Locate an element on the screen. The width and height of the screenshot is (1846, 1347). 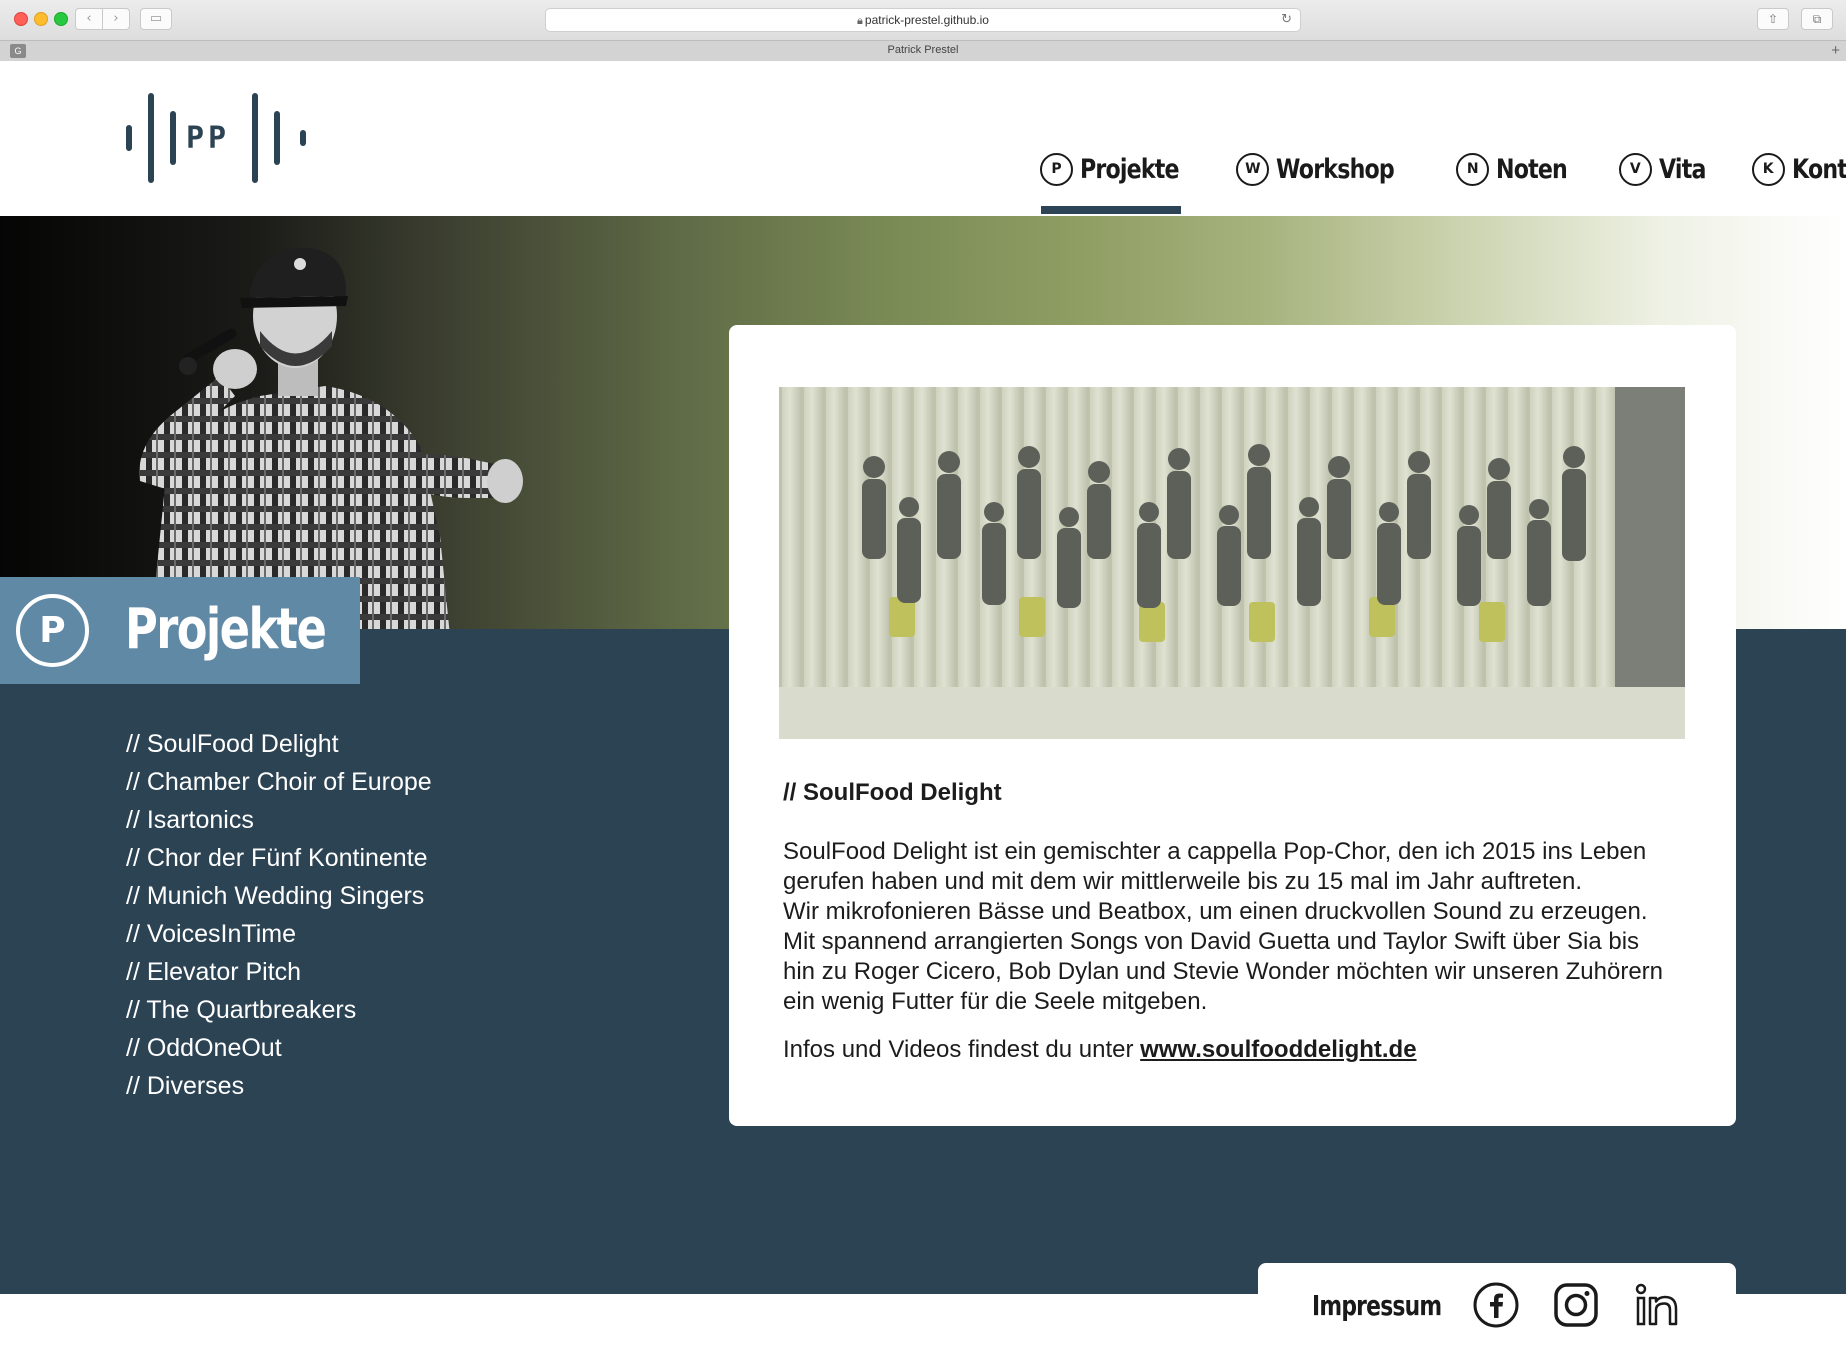
logo: PP is located at coordinates (218, 138).